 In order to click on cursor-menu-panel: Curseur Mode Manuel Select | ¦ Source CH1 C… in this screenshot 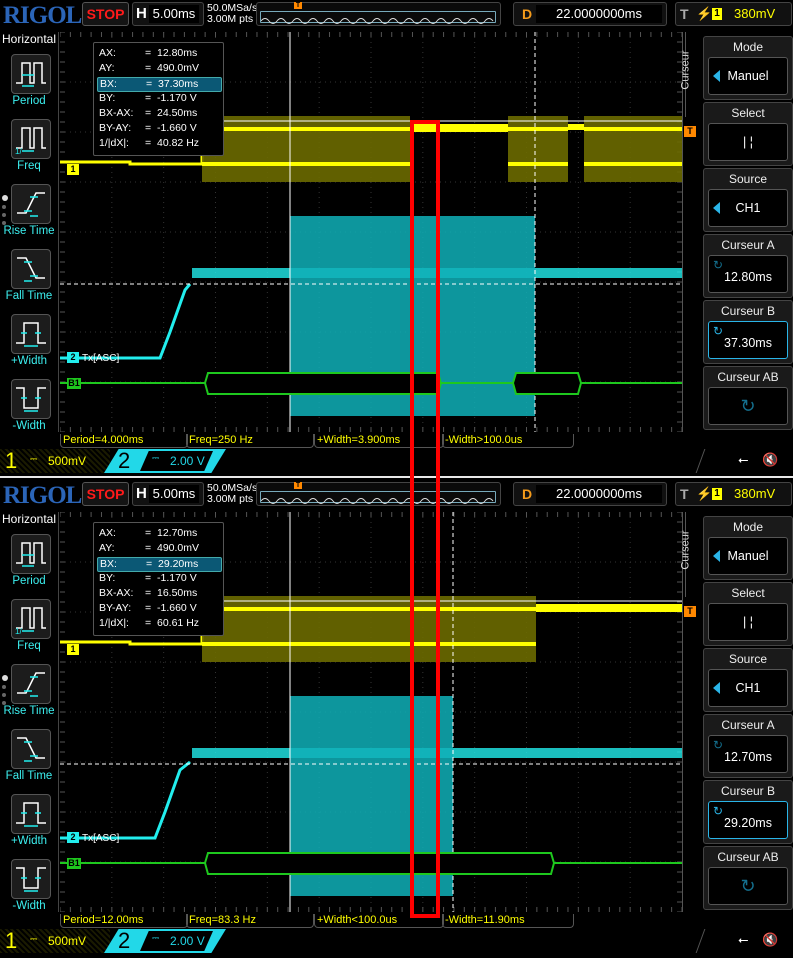, I will do `click(736, 232)`.